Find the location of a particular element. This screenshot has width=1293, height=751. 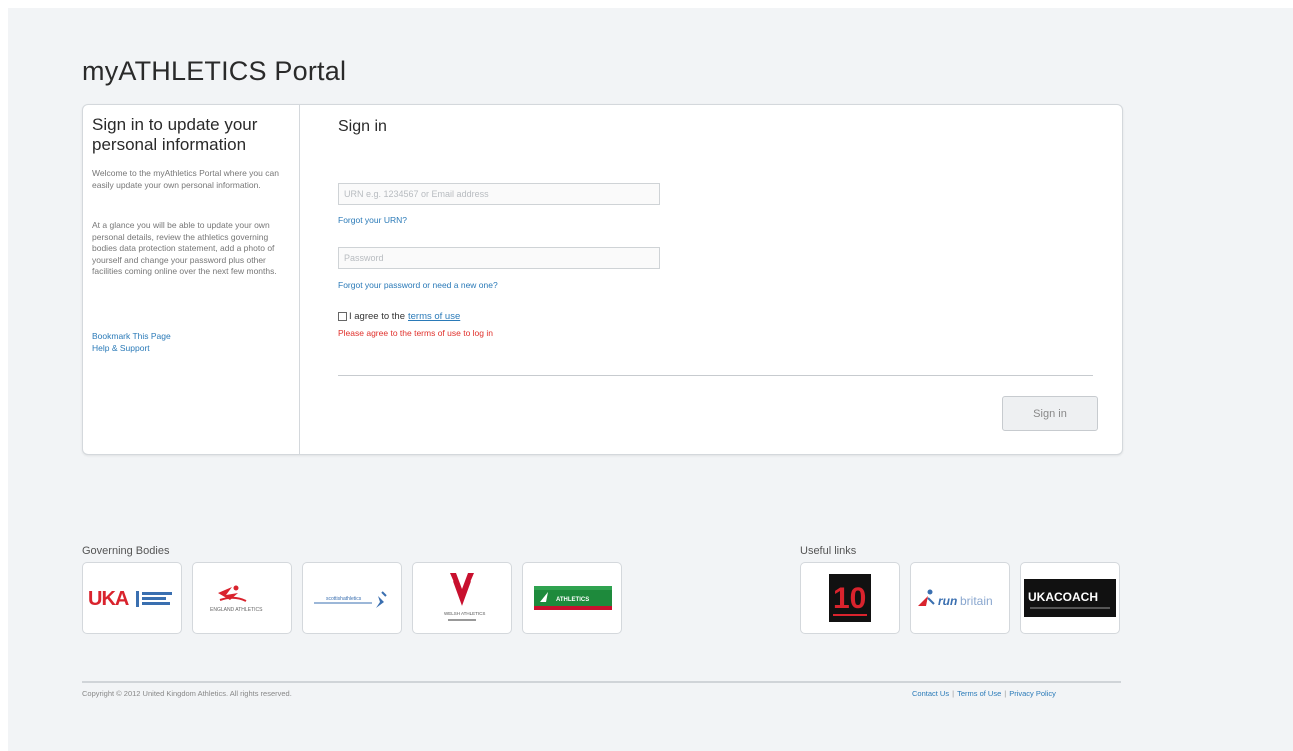

runbritain-logo: run britain is located at coordinates (955, 598).